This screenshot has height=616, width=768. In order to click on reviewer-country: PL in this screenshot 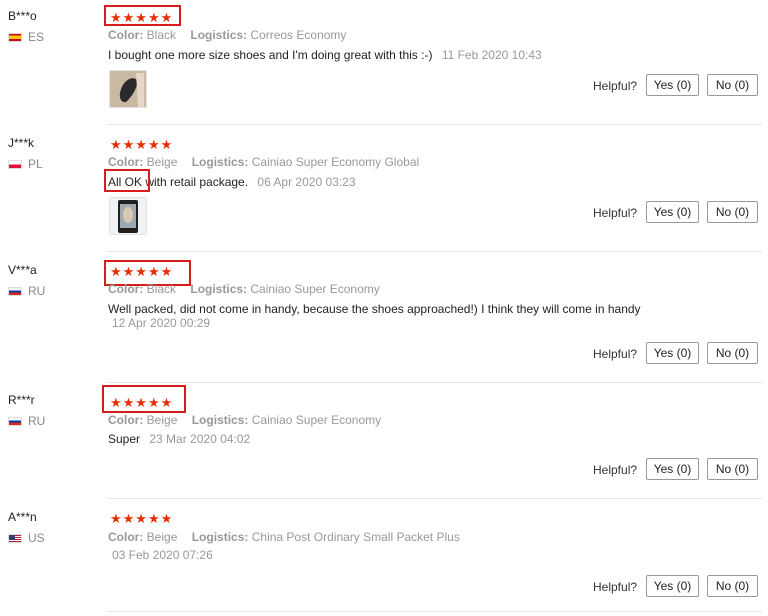, I will do `click(25, 164)`.